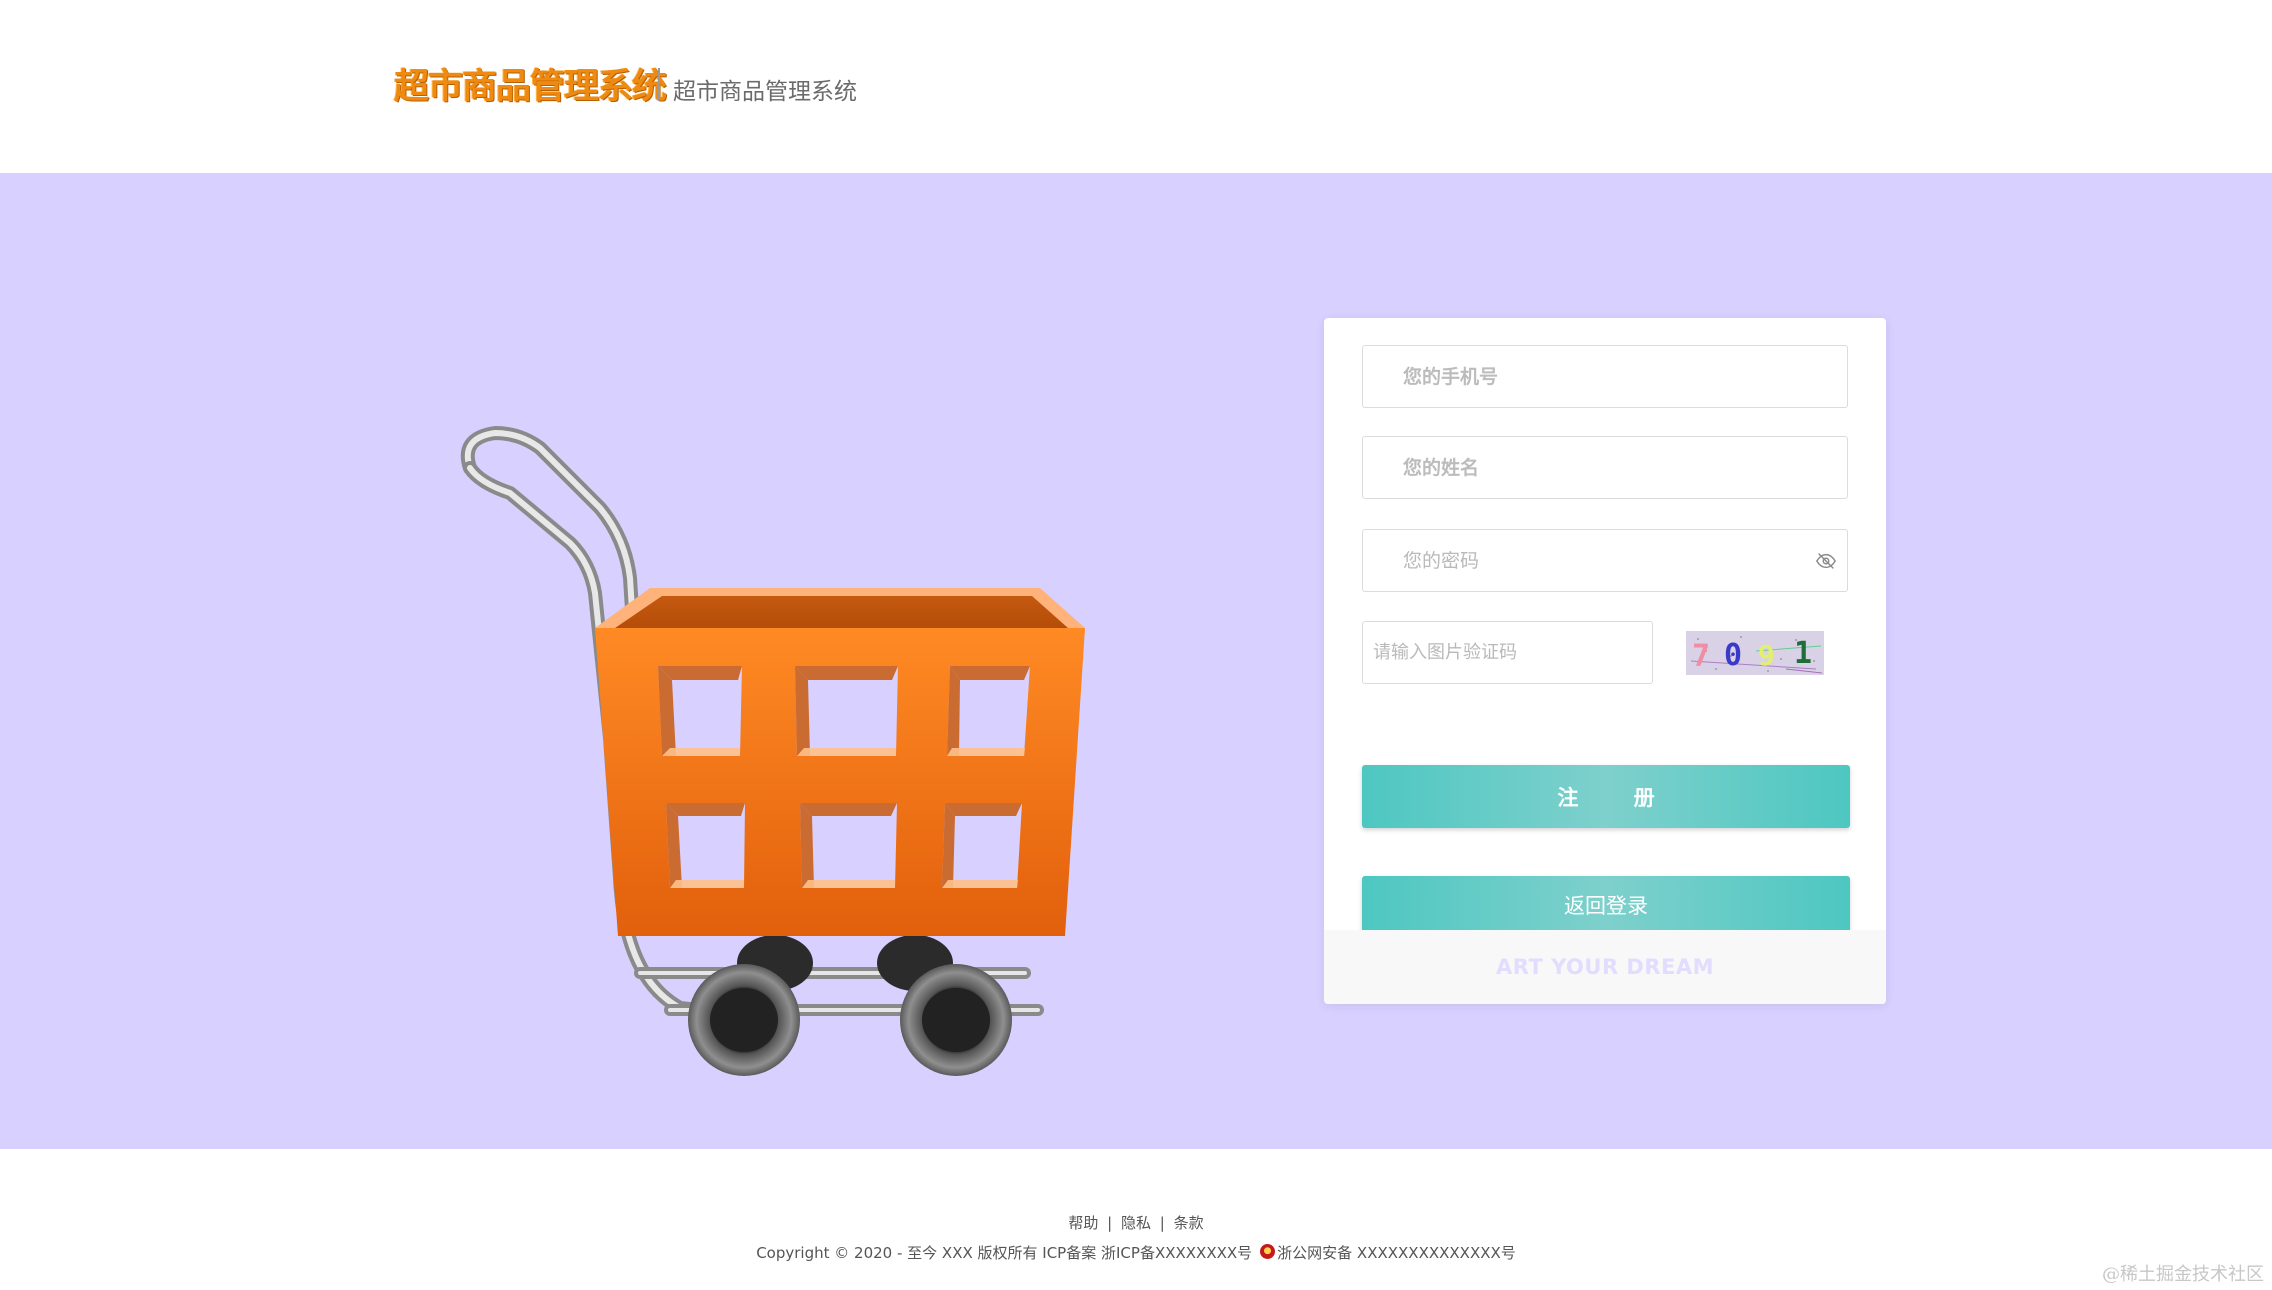  I want to click on logo: 超市商品管理系统, so click(530, 83).